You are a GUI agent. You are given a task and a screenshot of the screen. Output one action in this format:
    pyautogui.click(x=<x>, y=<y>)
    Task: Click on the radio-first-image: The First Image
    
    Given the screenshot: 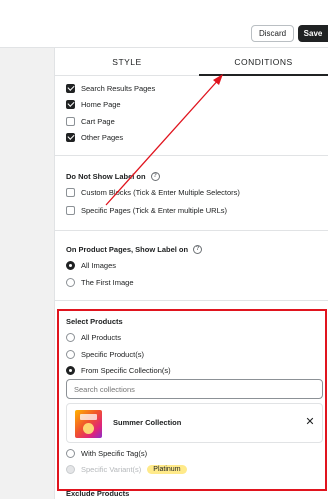 What is the action you would take?
    pyautogui.click(x=100, y=282)
    